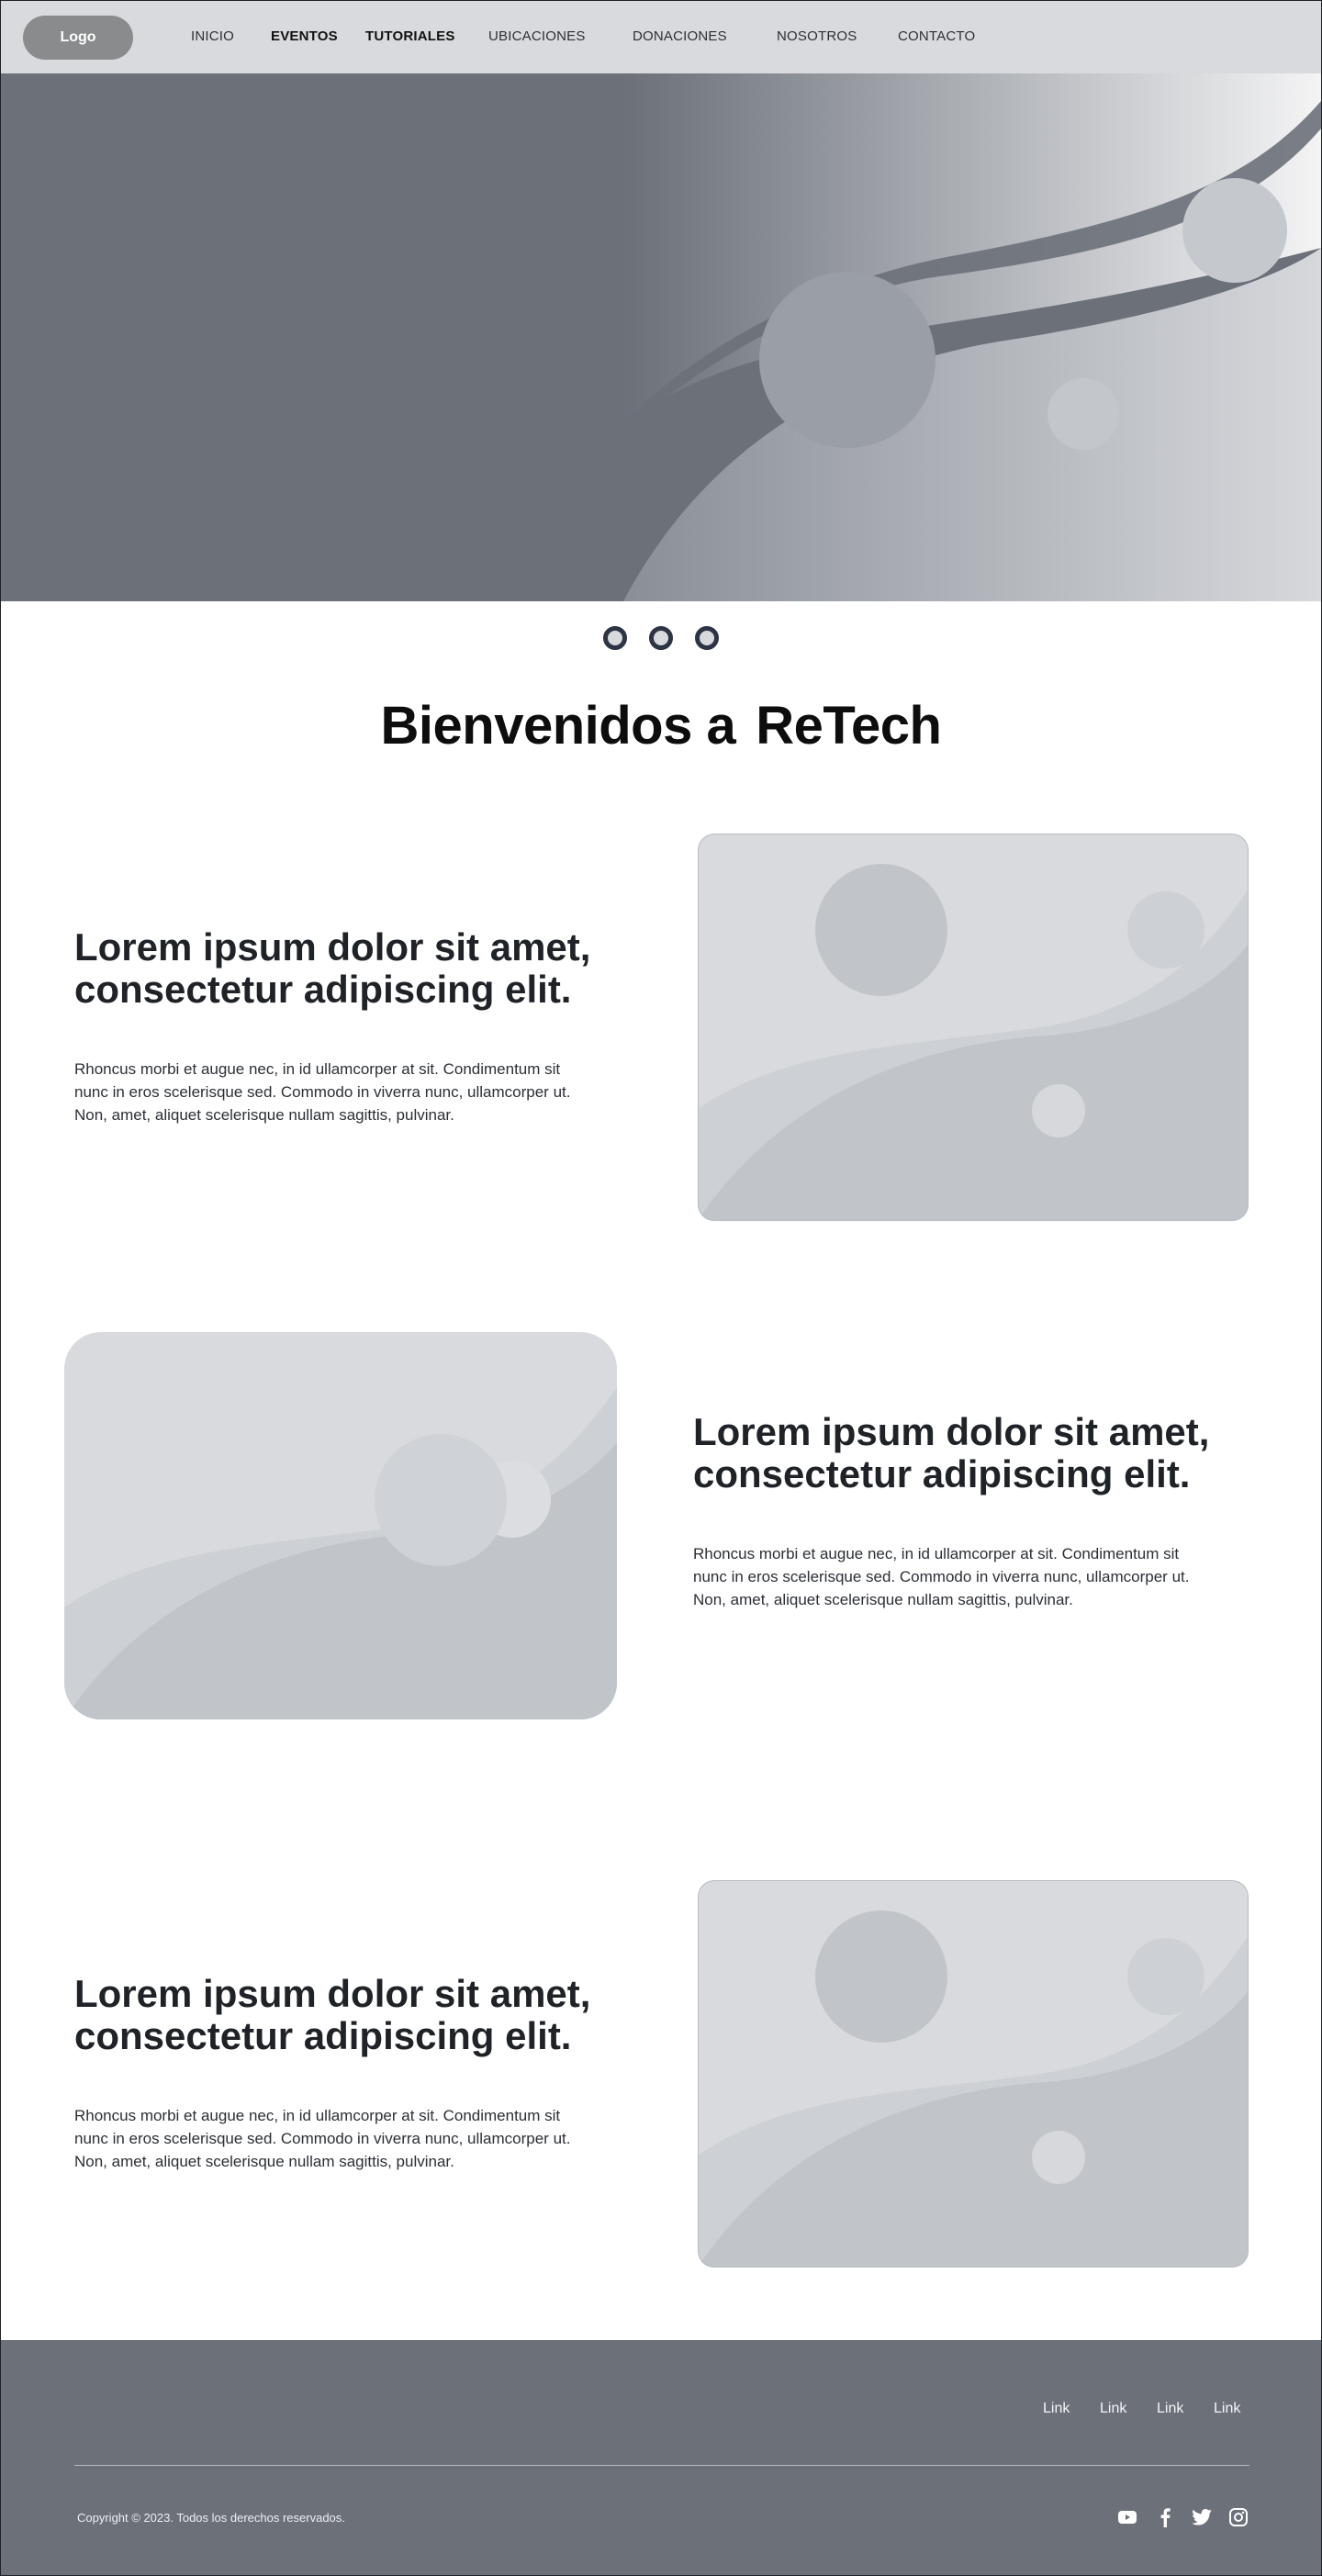 This screenshot has width=1322, height=2576. What do you see at coordinates (78, 38) in the screenshot?
I see `logo: Logo` at bounding box center [78, 38].